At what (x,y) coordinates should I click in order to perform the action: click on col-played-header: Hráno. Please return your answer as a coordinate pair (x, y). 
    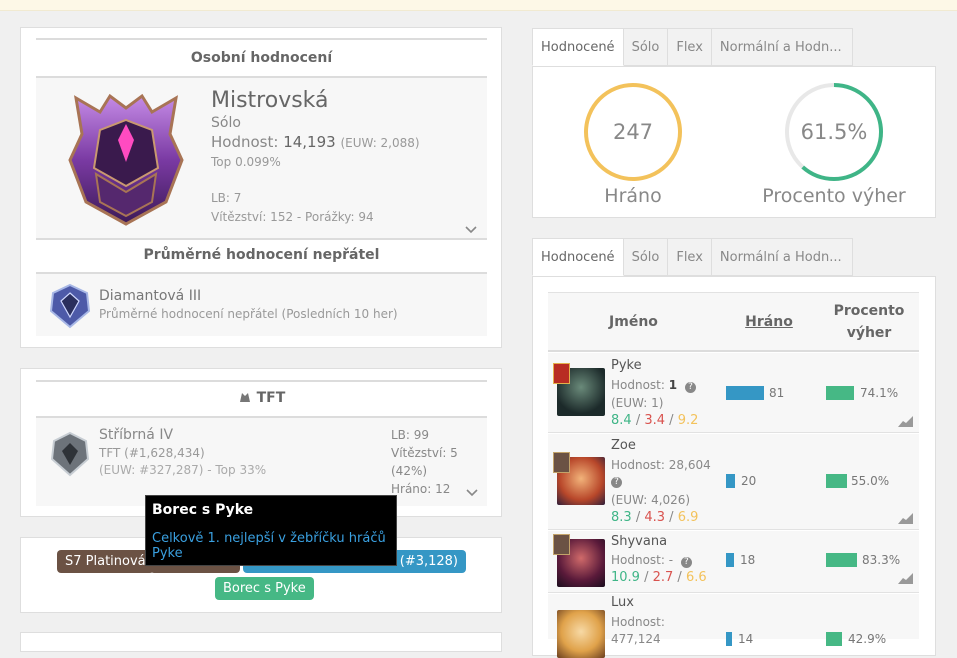
    Looking at the image, I should click on (769, 322).